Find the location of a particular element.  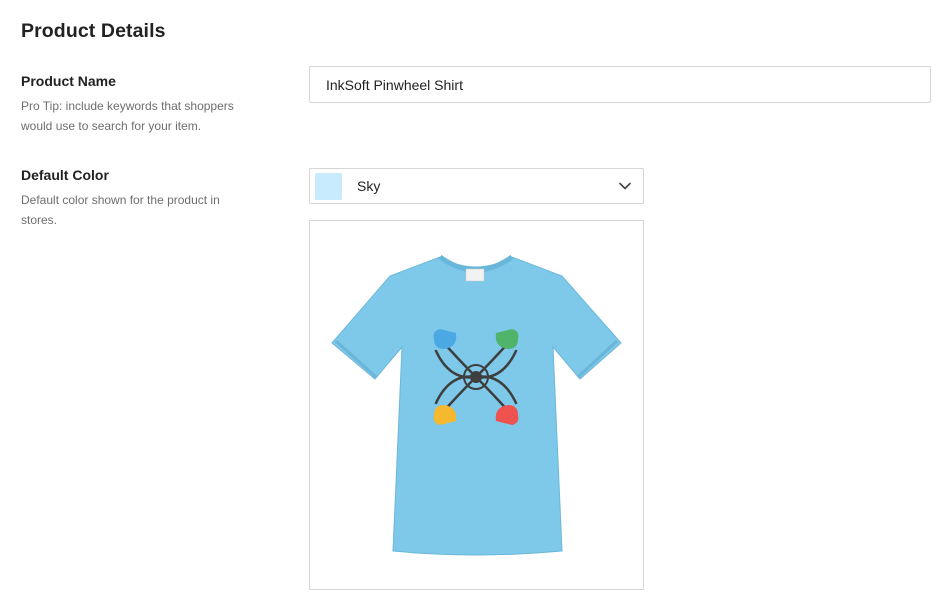

chevron-down-icon is located at coordinates (625, 186).